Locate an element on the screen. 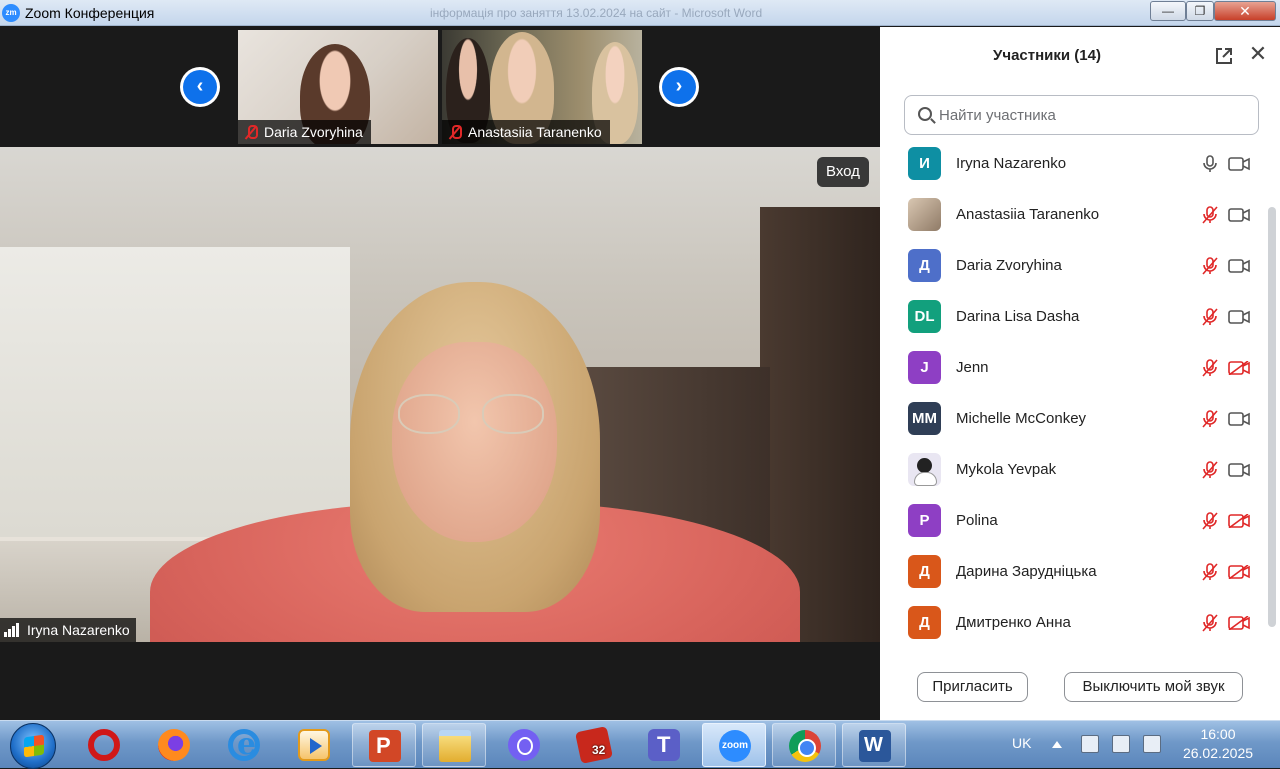  participant-row: Anastasiia Taranenko is located at coordinates (1075, 223).